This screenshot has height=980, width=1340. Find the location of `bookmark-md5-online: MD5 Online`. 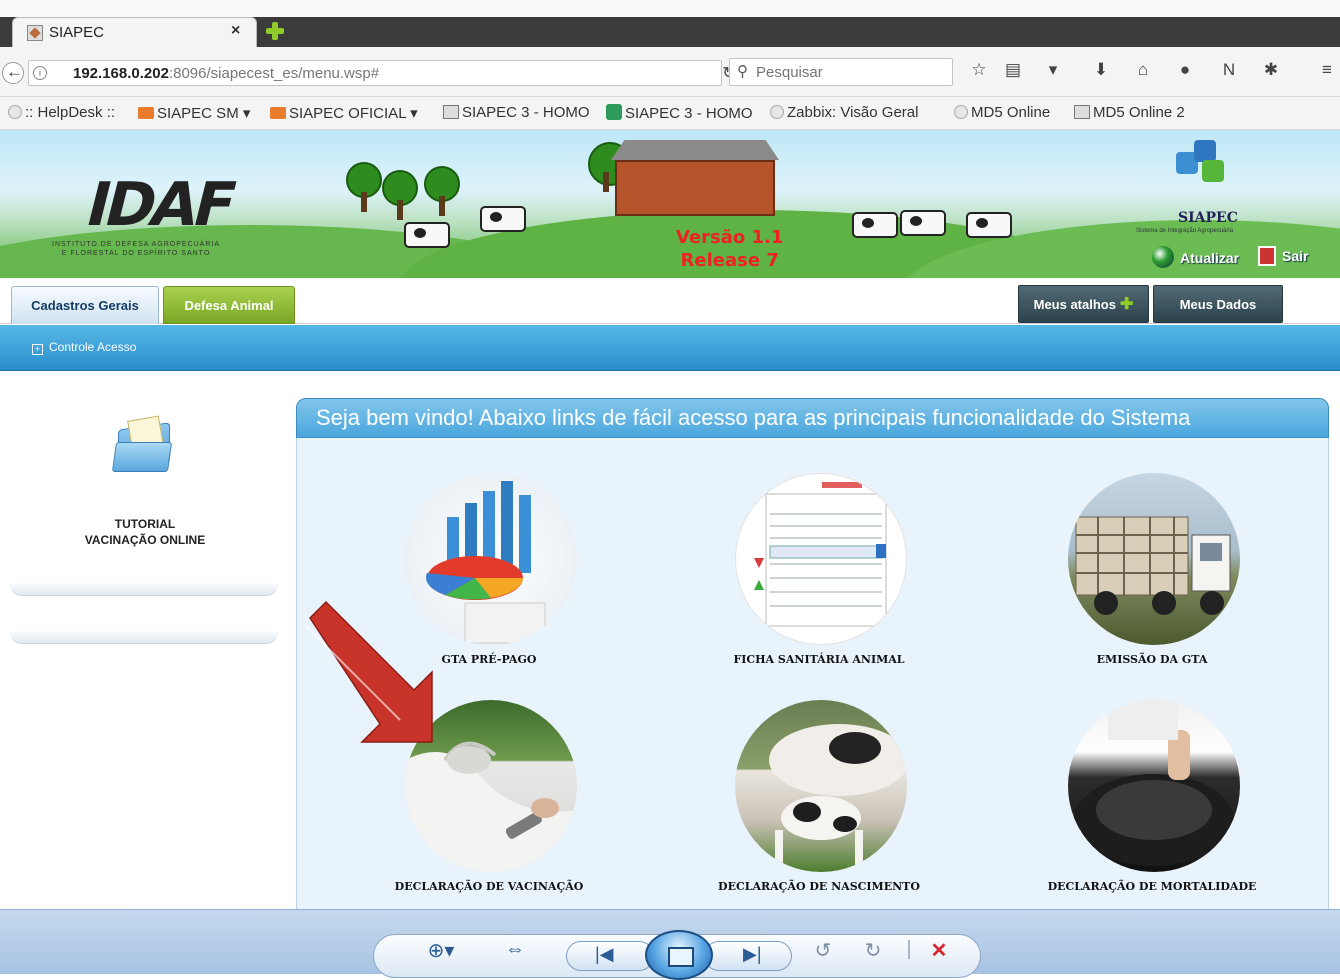

bookmark-md5-online: MD5 Online is located at coordinates (1002, 112).